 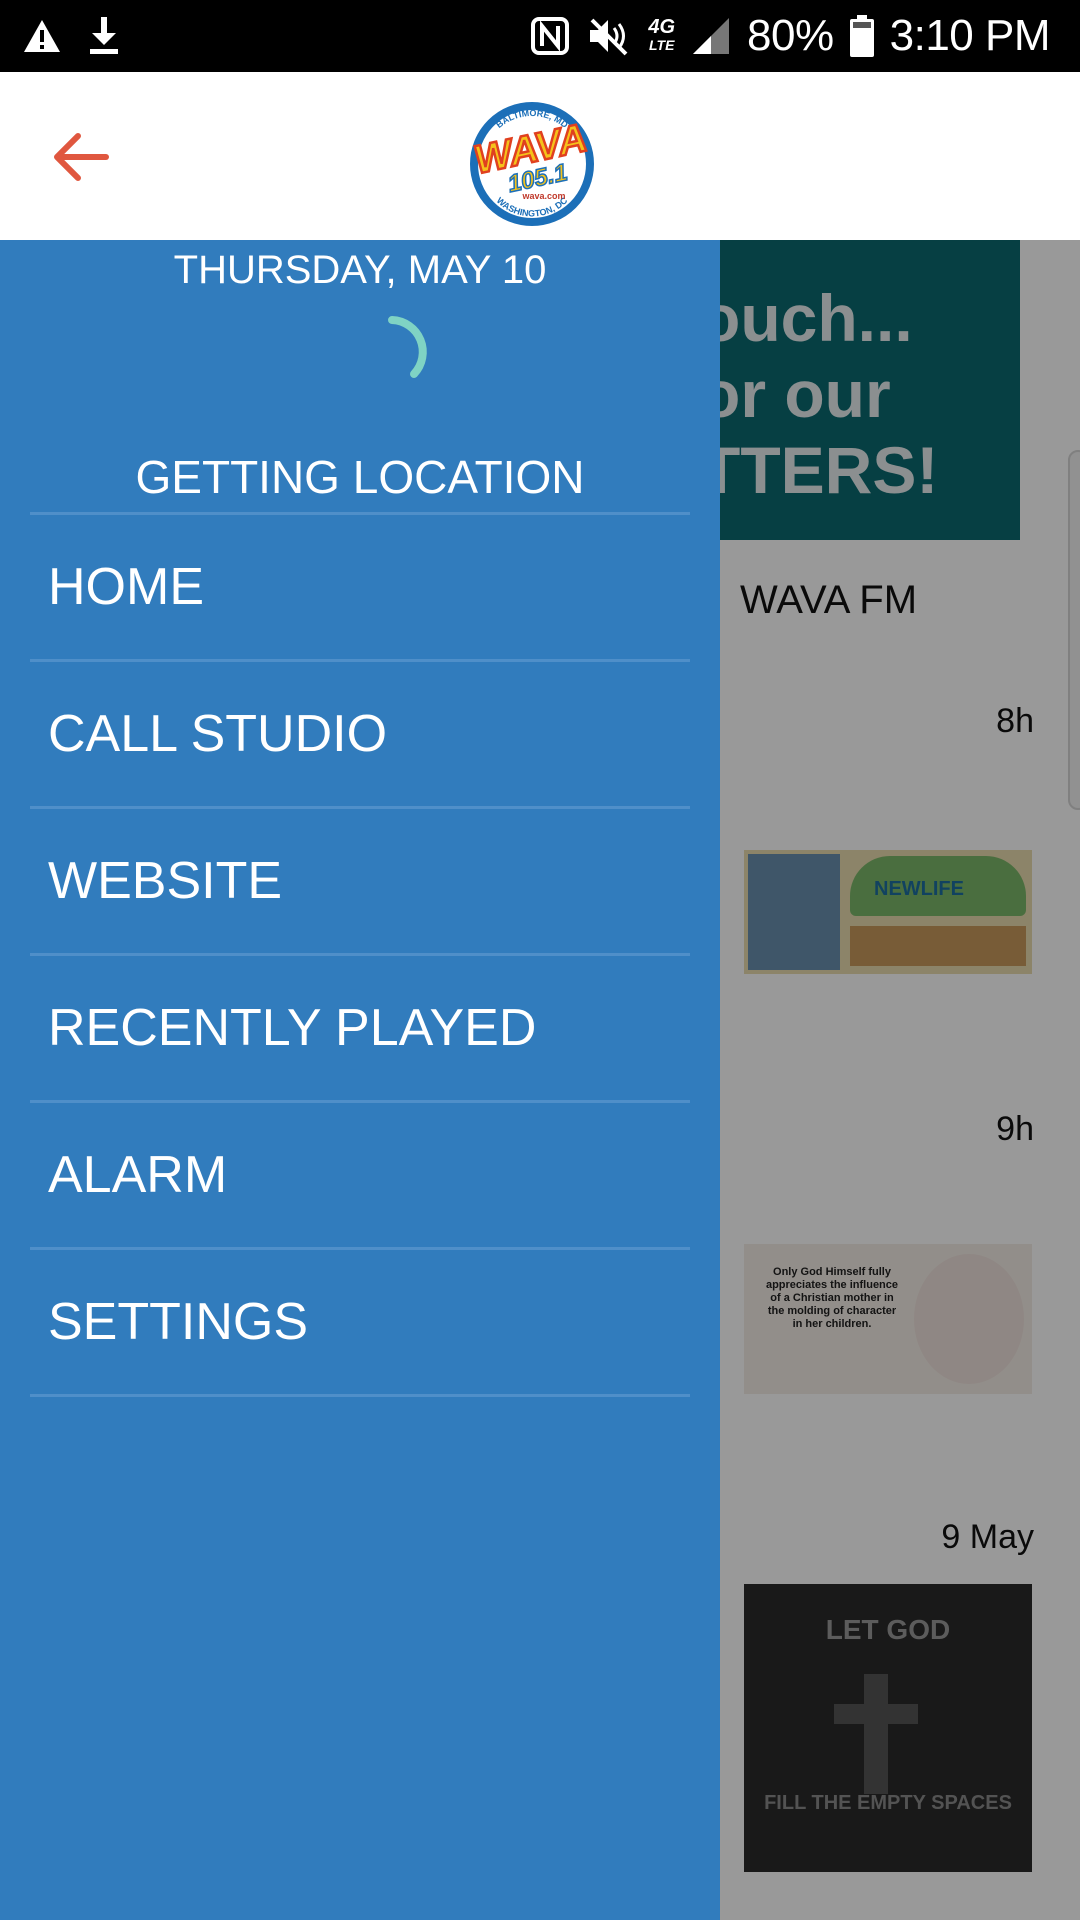 I want to click on location-status: GETTING LOCATION, so click(x=360, y=477).